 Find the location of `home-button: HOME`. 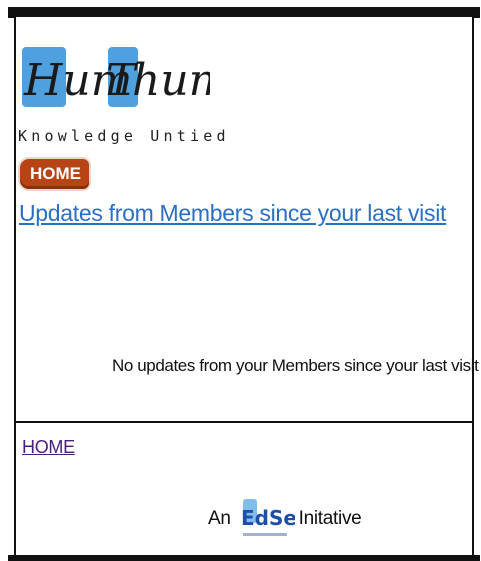

home-button: HOME is located at coordinates (54, 174).